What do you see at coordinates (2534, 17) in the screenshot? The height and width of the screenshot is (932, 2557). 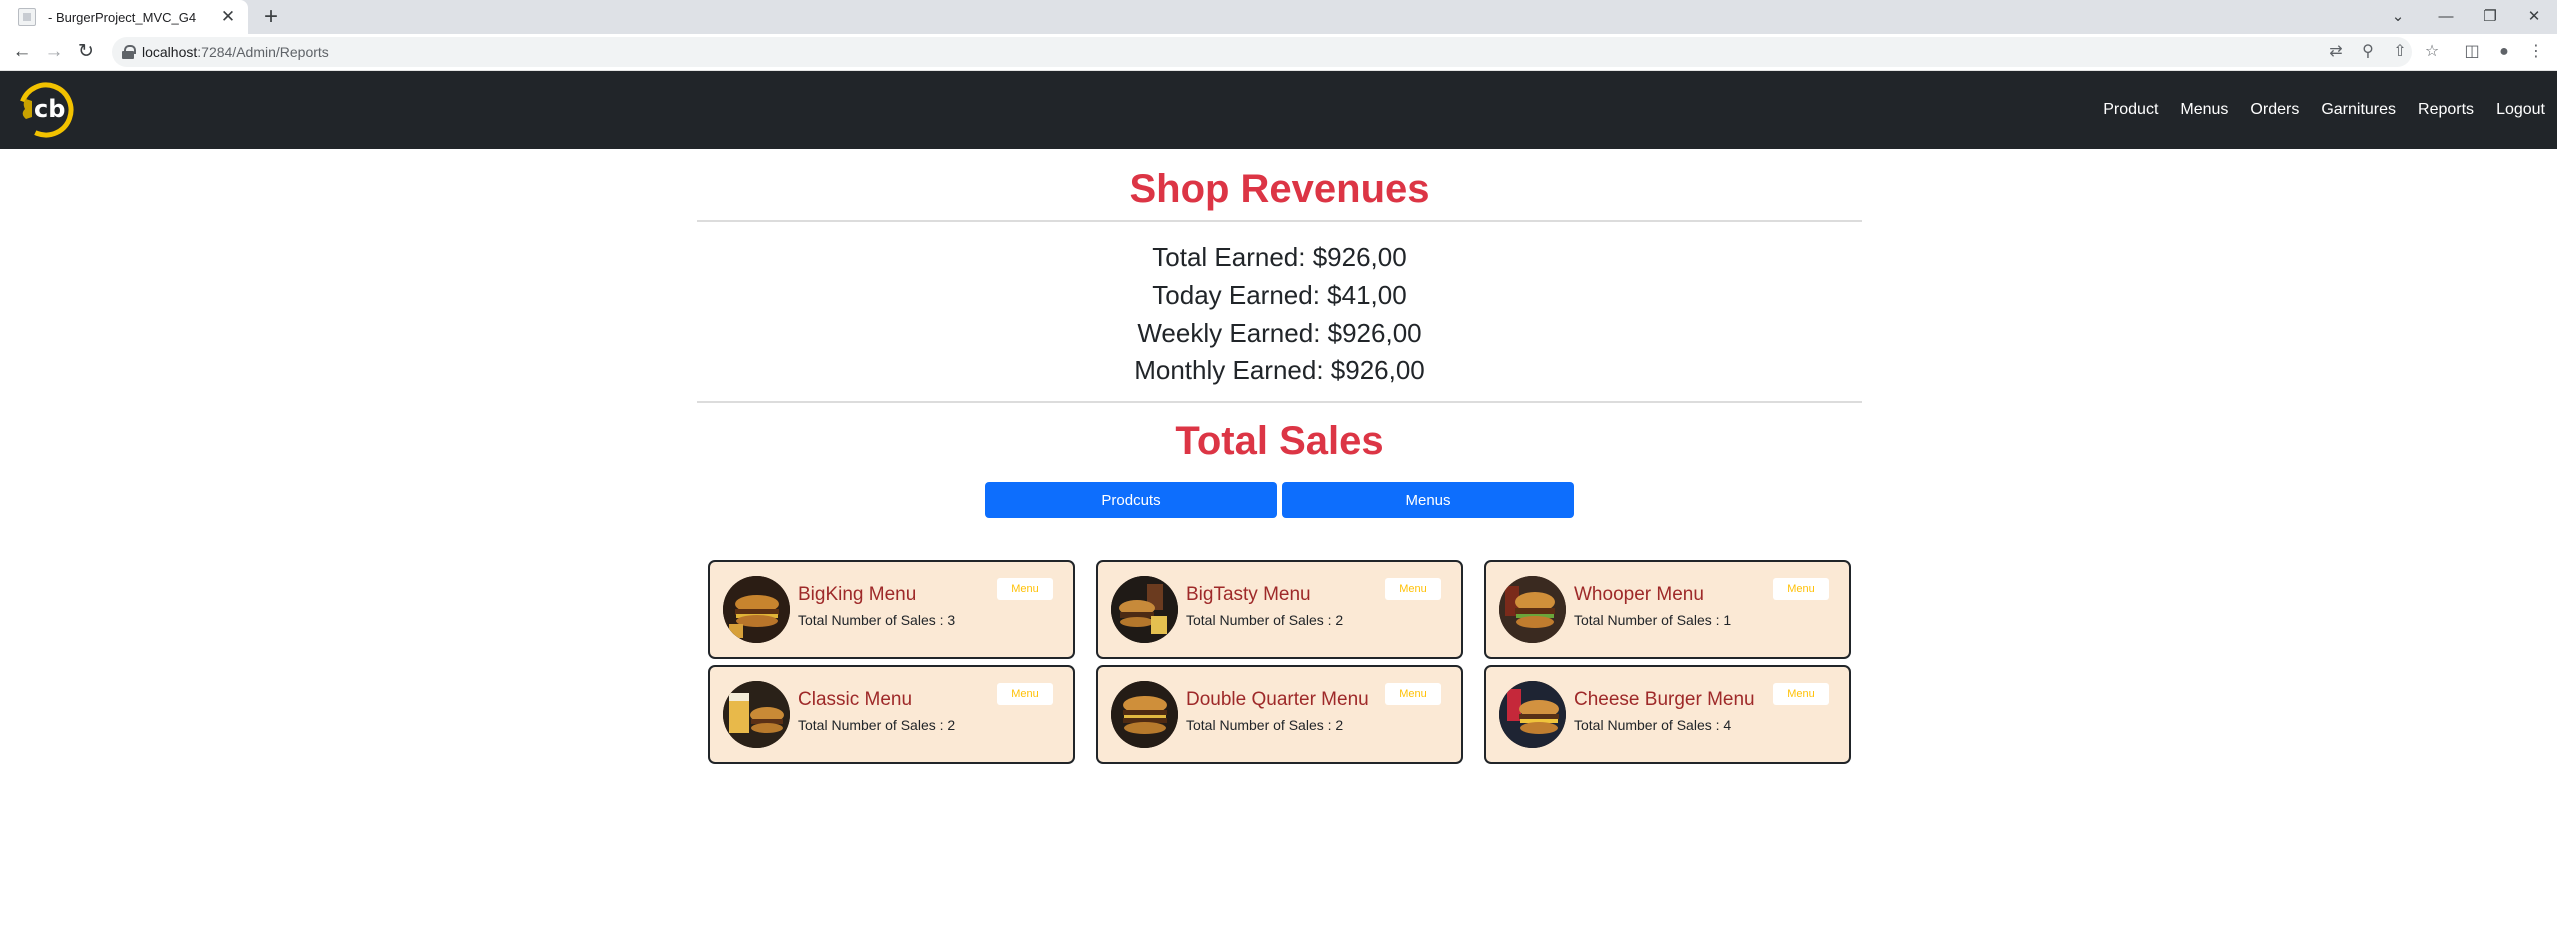 I see `close-window-icon: ✕` at bounding box center [2534, 17].